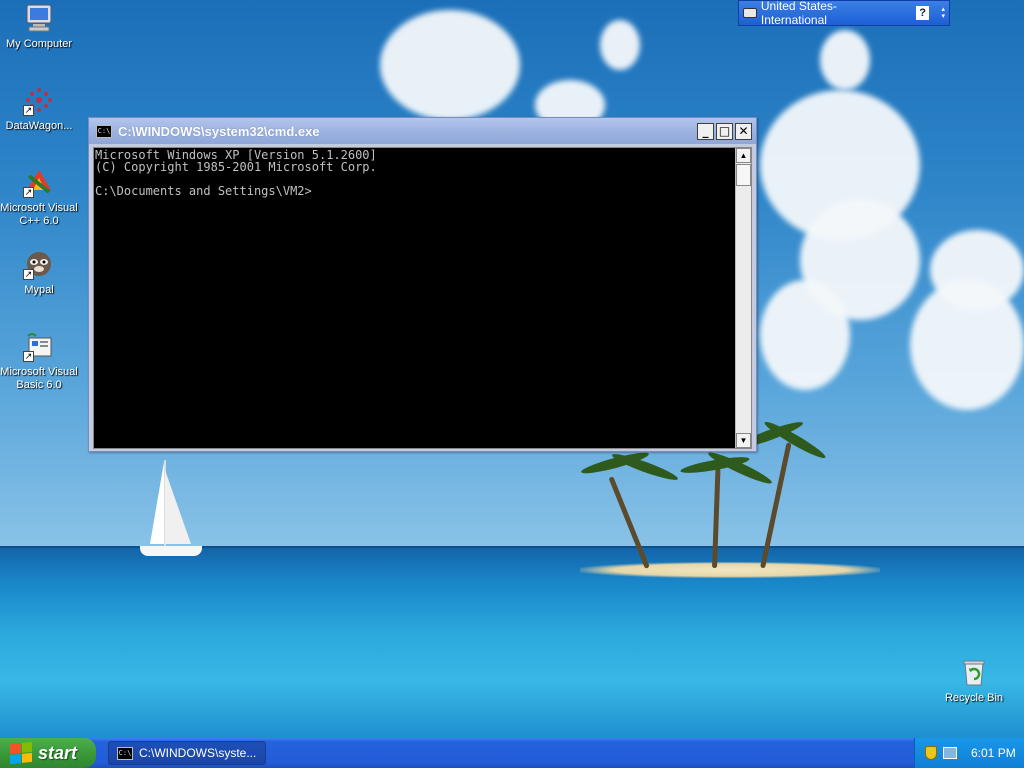  I want to click on window-title: C:\WINDOWS\system32\cmd.exe, so click(219, 131).